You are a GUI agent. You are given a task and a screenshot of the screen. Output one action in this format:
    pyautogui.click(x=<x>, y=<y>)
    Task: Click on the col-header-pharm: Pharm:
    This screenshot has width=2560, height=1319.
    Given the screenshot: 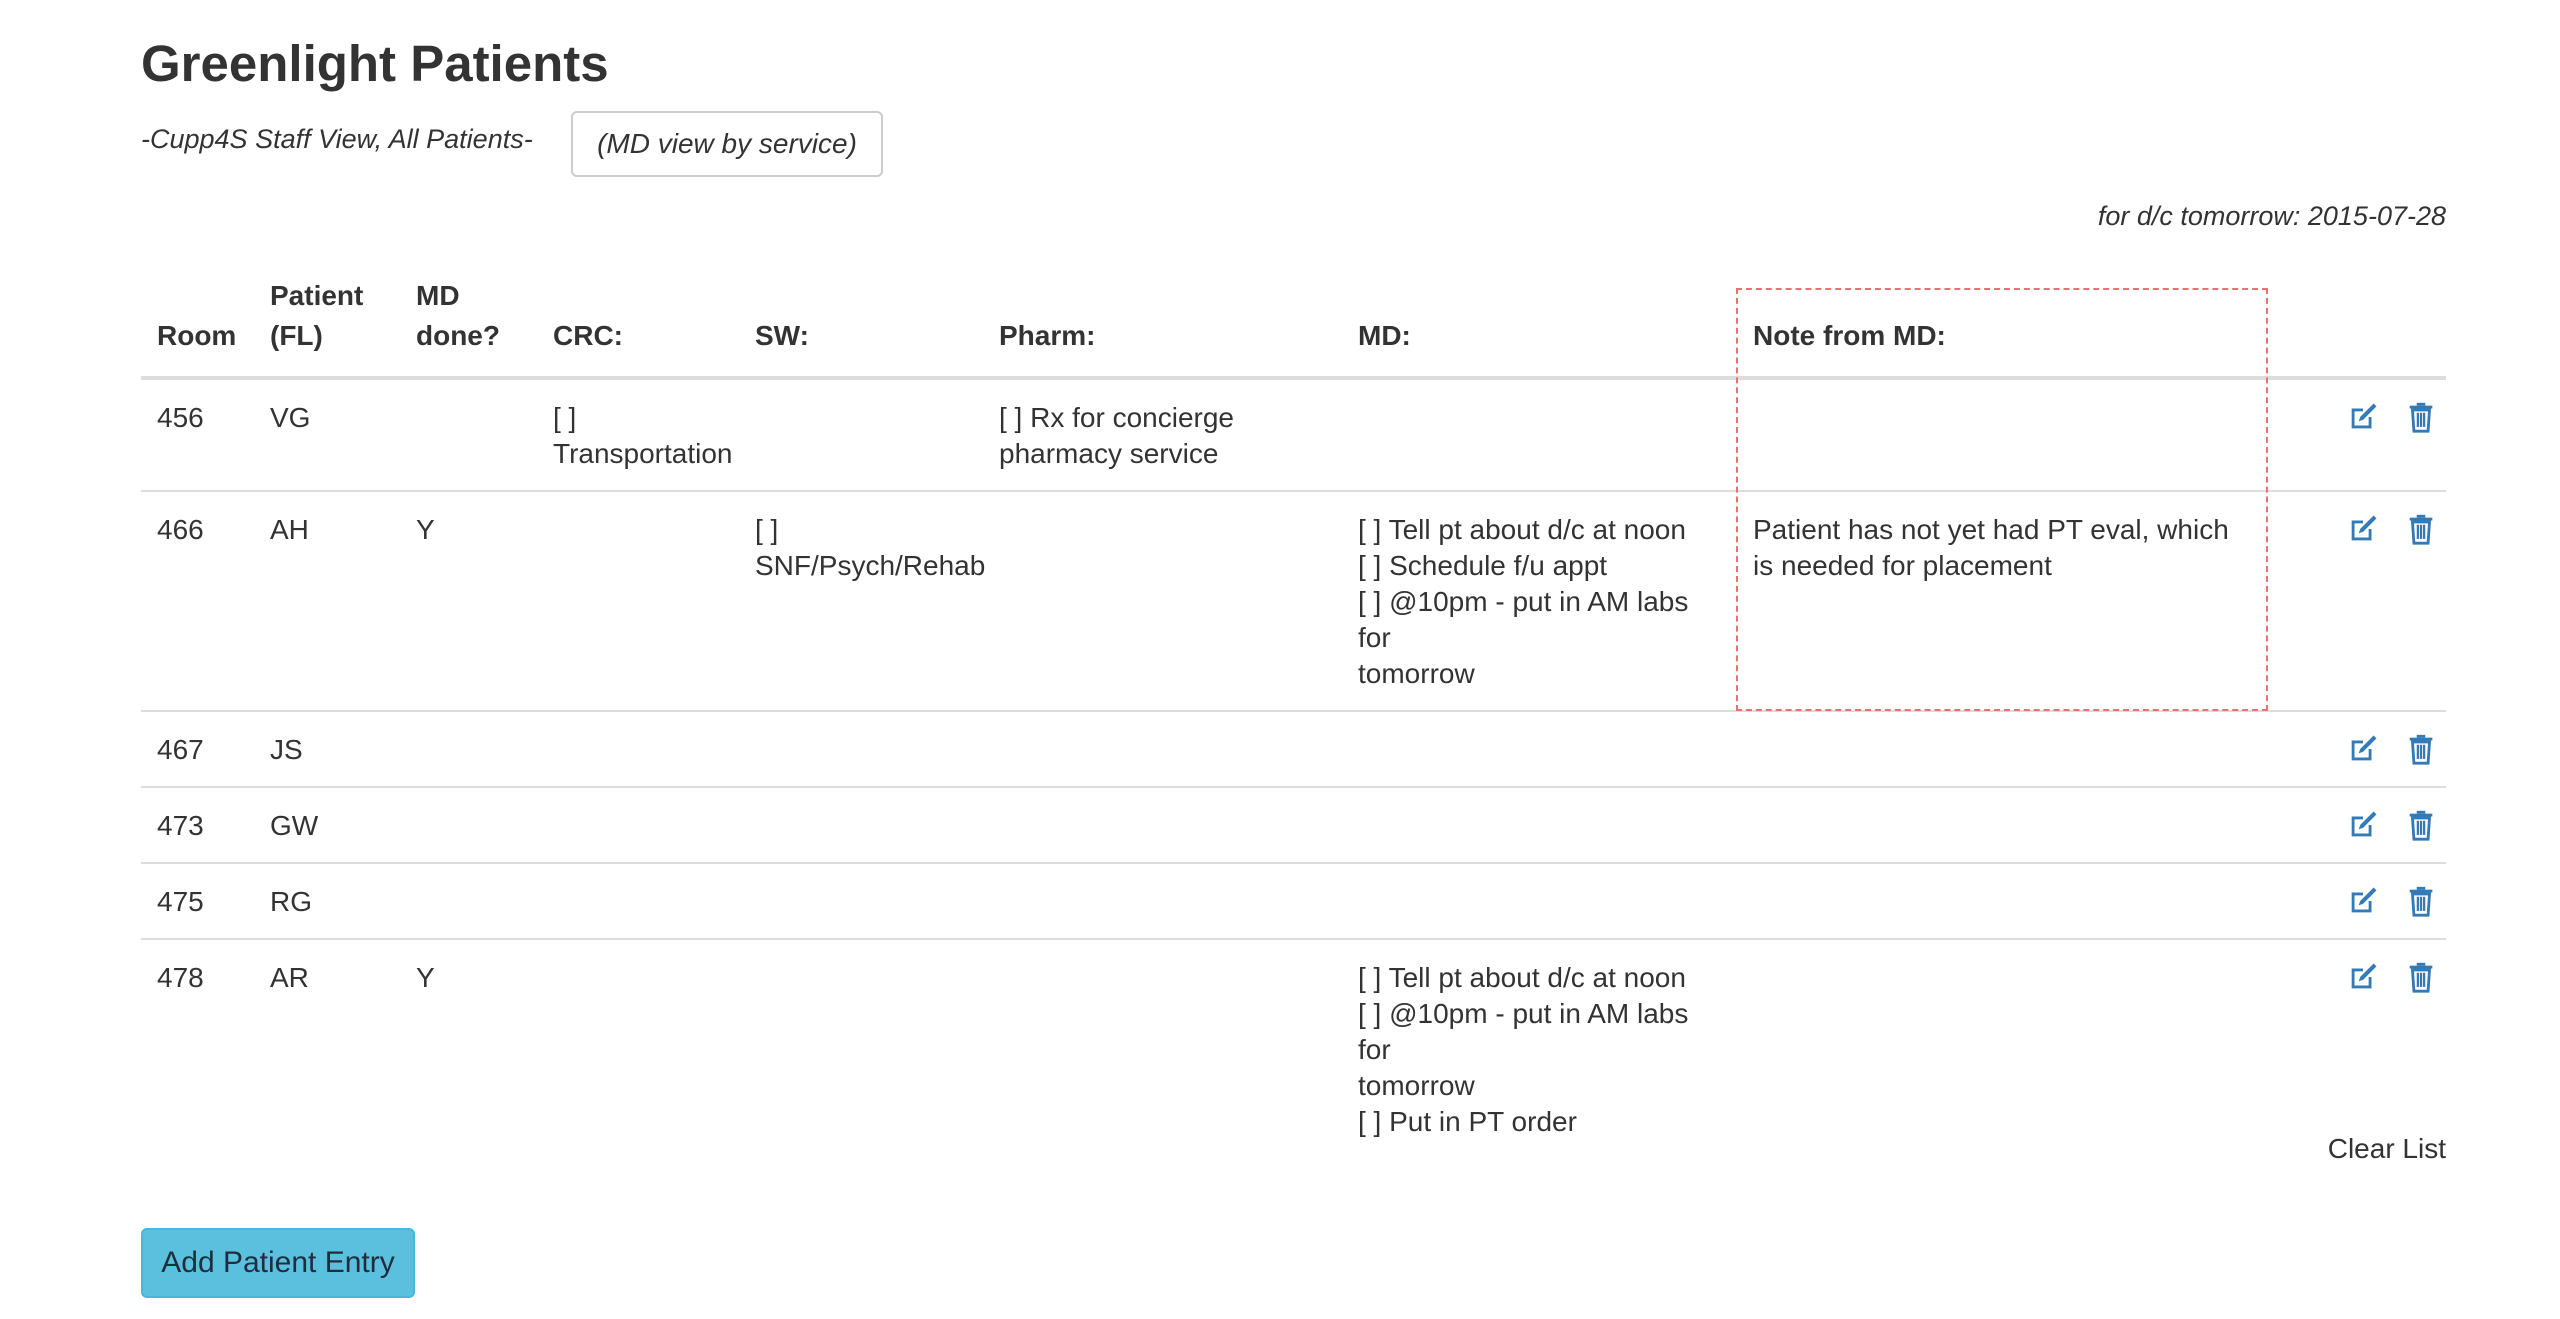 What is the action you would take?
    pyautogui.click(x=1162, y=324)
    